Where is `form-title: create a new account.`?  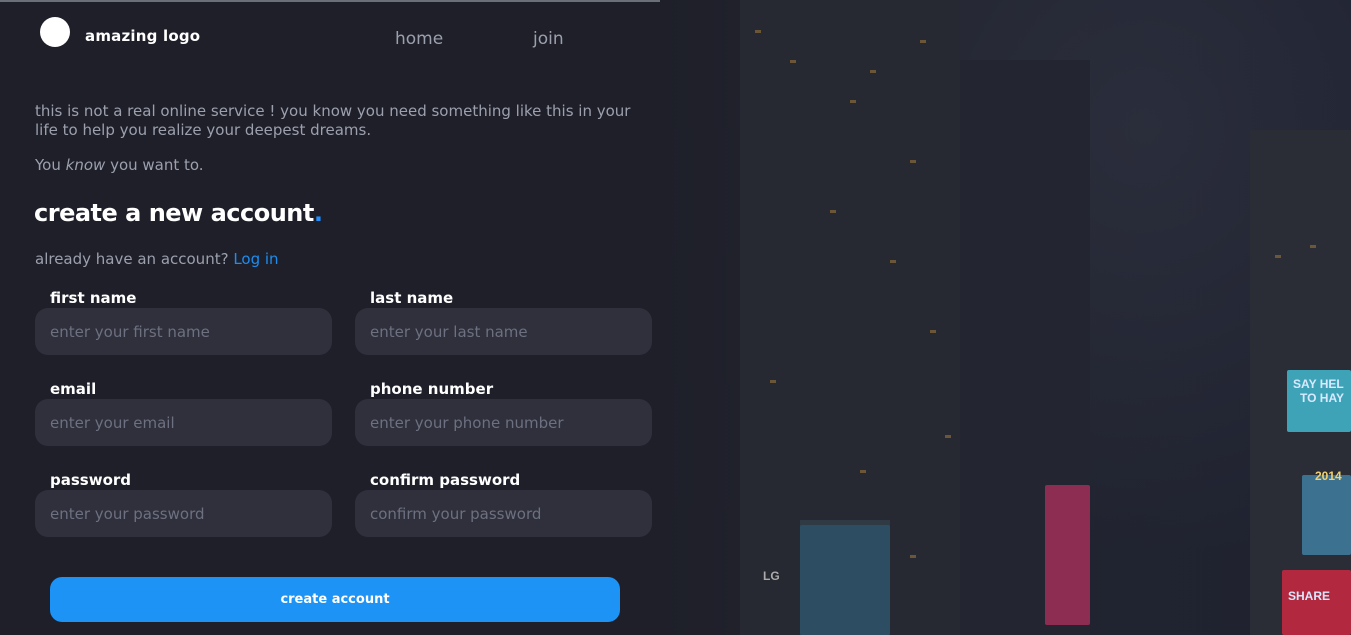
form-title: create a new account. is located at coordinates (178, 213).